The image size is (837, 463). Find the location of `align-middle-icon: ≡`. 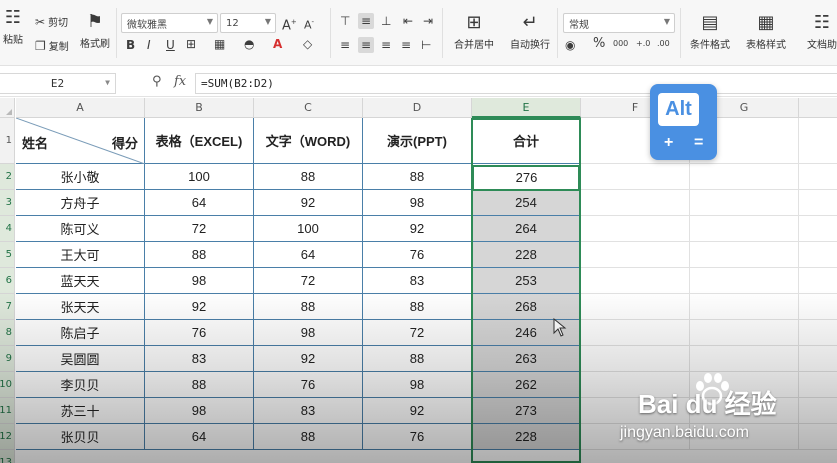

align-middle-icon: ≡ is located at coordinates (366, 21).